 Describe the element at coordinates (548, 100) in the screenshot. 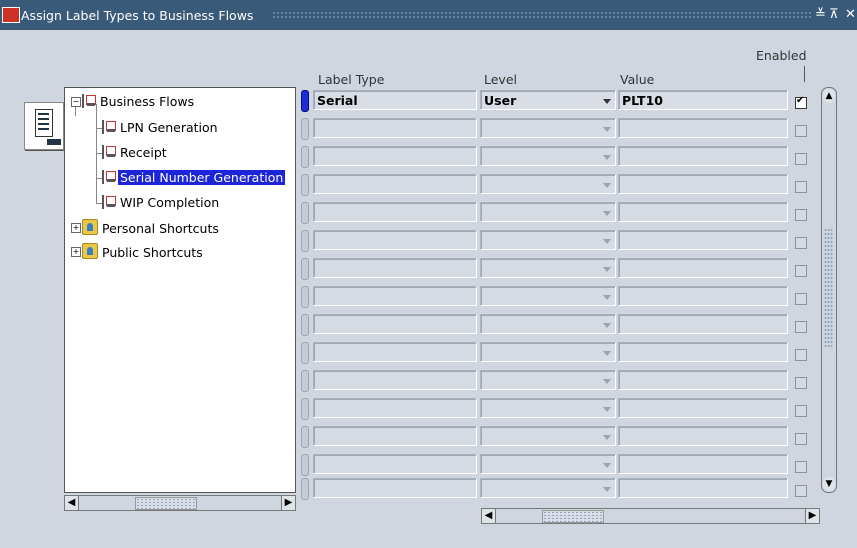

I see `level-select: User` at that location.